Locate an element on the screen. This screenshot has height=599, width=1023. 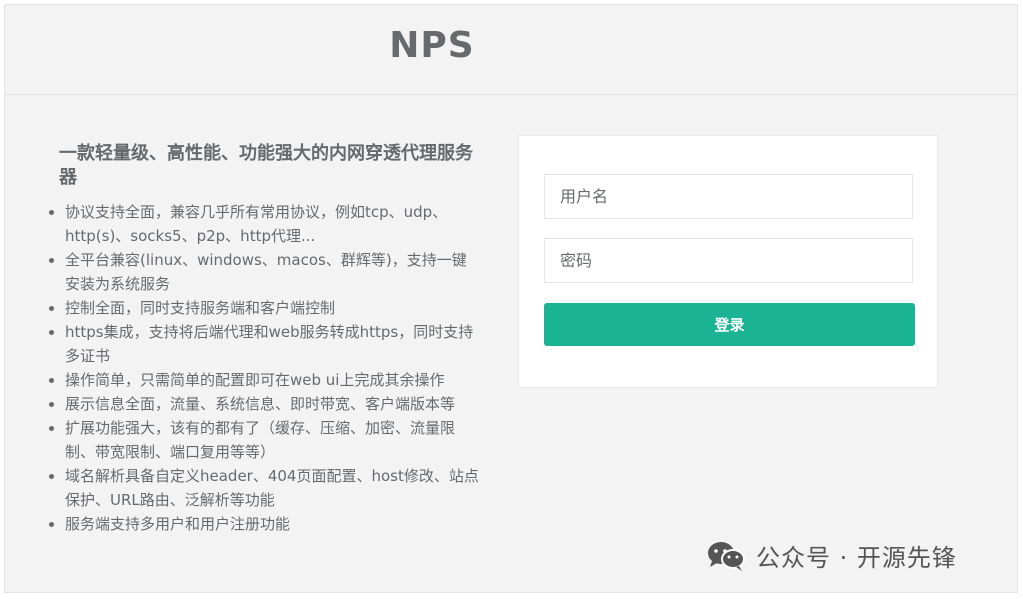
feature-item: 扩展功能强大，该有的都有了（缓存、压缩、加密、流量限制、带宽限制、端口复用等等） is located at coordinates (272, 440).